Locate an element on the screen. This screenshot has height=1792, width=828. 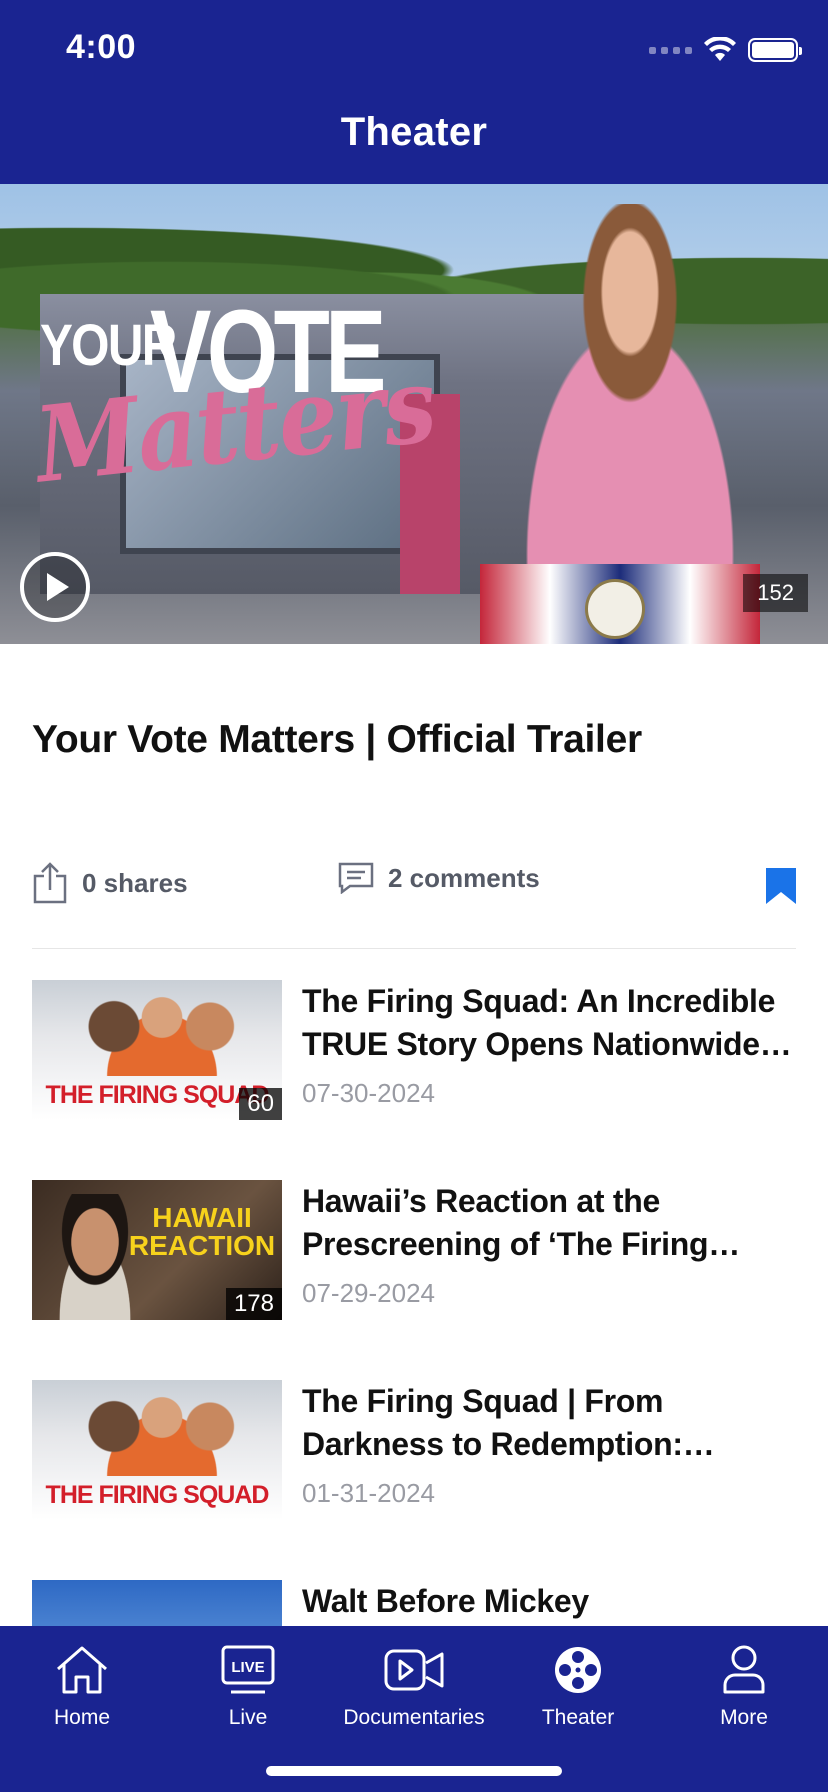
home-indicator is located at coordinates (414, 1771).